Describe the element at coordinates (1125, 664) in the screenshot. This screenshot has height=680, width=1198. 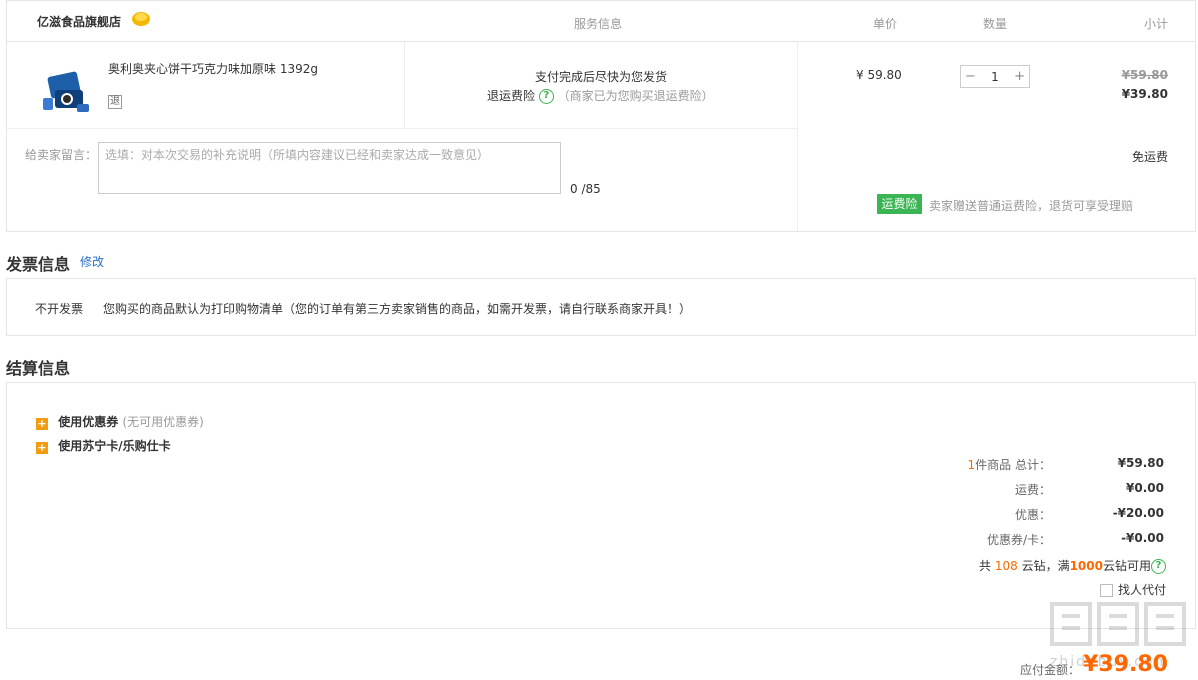
I see `amount-due-value: ¥39.80` at that location.